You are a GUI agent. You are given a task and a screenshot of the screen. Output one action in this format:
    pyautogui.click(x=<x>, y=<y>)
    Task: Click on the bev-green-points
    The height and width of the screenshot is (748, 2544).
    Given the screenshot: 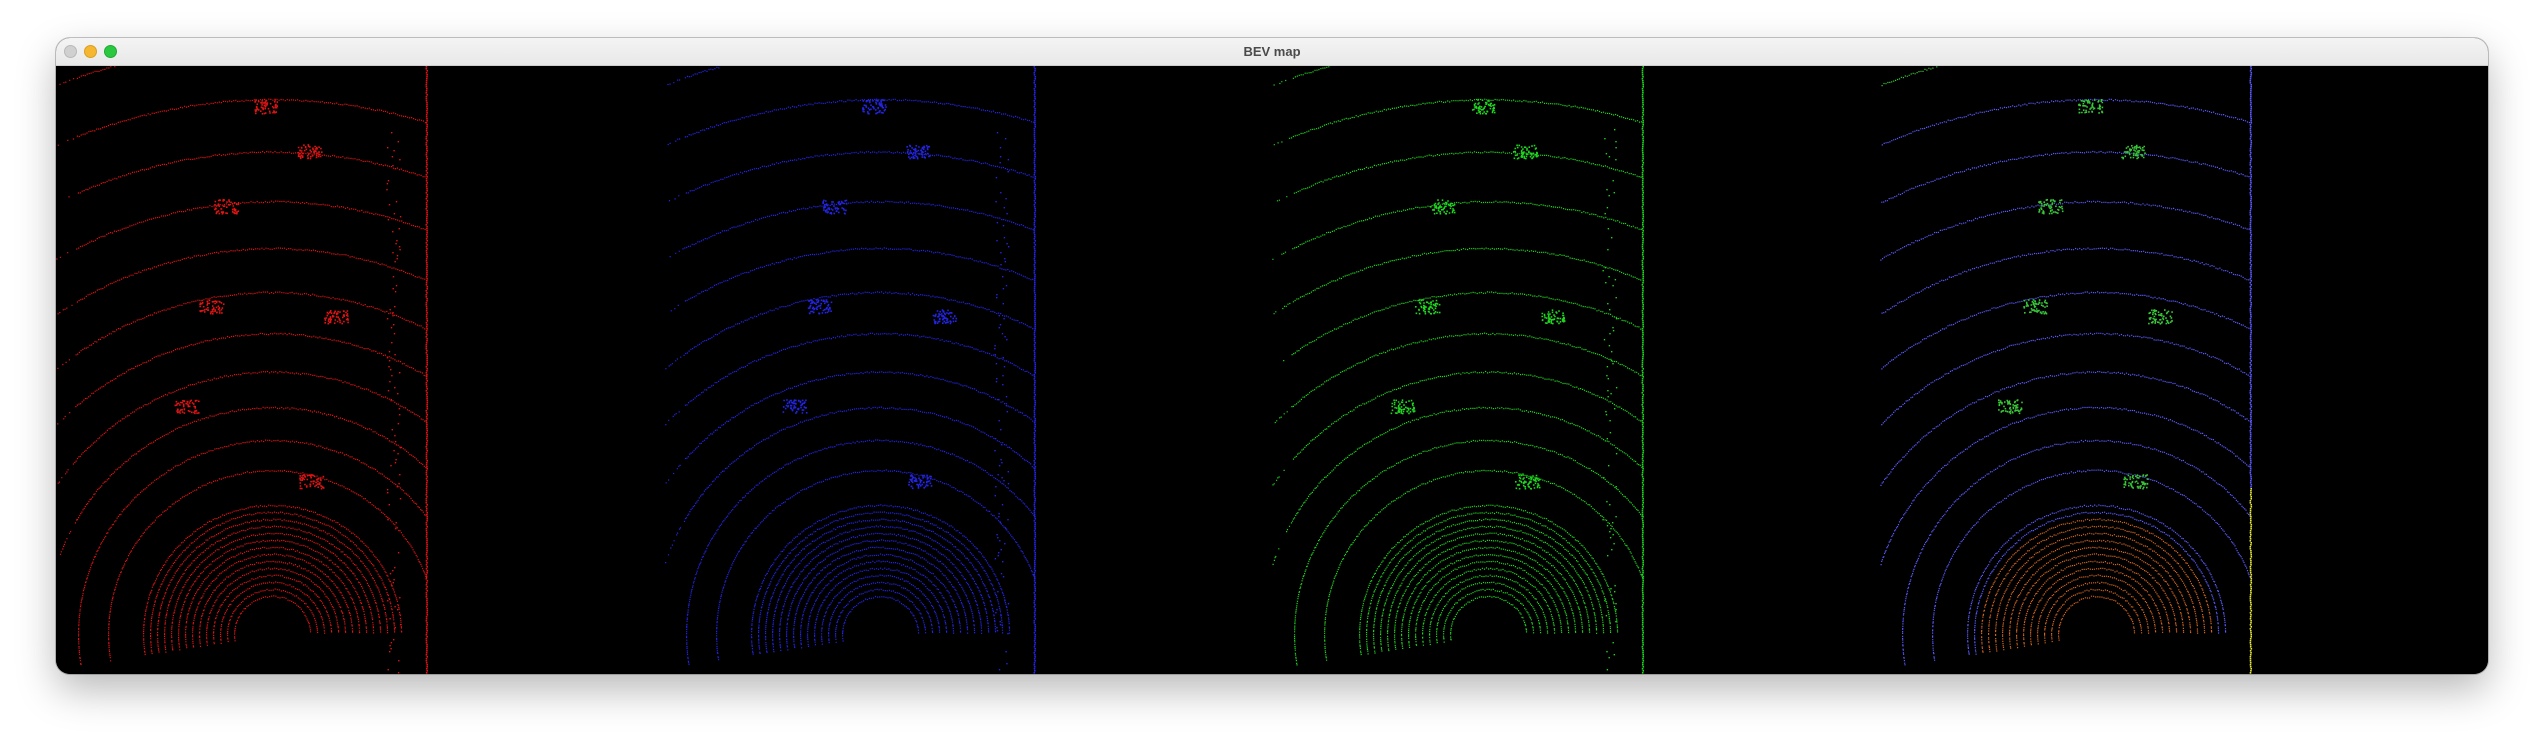 What is the action you would take?
    pyautogui.click(x=1458, y=370)
    